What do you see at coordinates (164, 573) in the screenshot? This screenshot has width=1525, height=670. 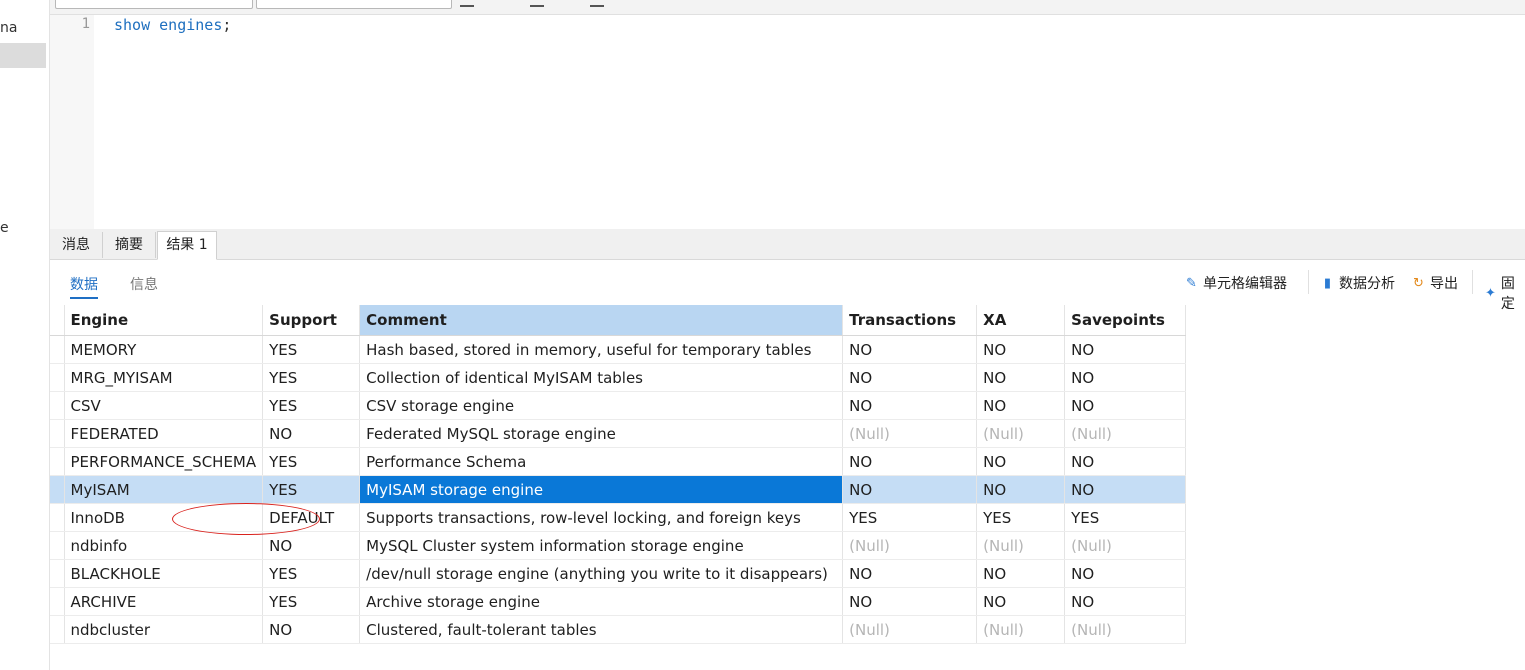 I see `table-cell: BLACKHOLE` at bounding box center [164, 573].